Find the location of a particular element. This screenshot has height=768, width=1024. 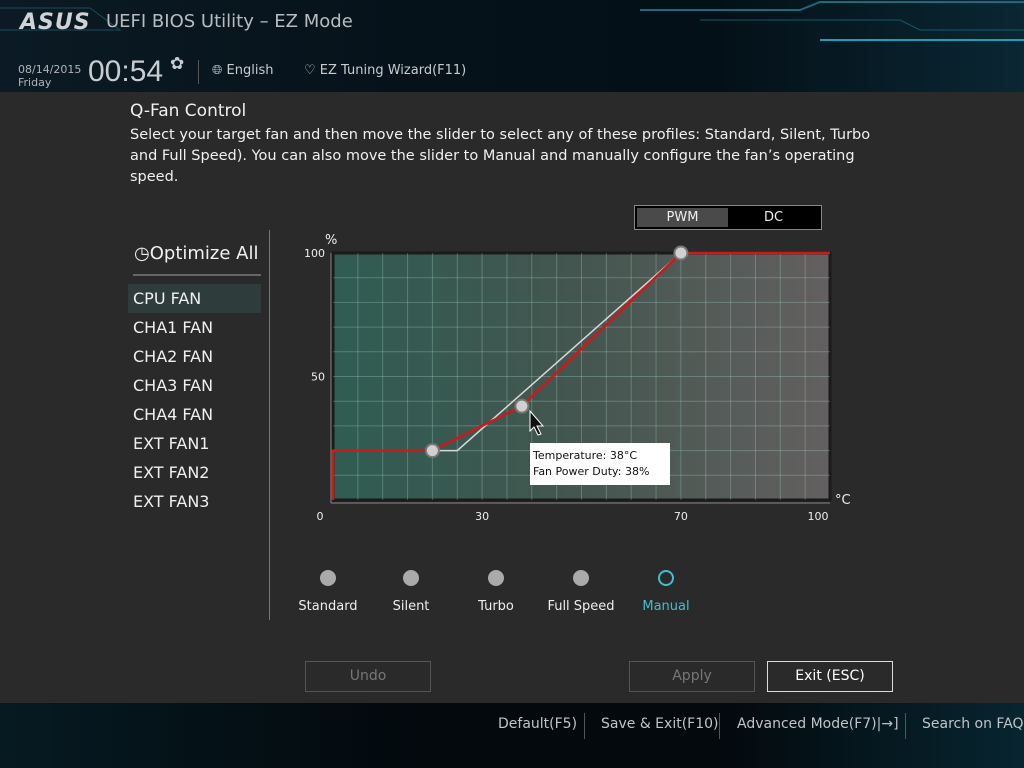

fan-item: CHA4 FAN is located at coordinates (194, 414).